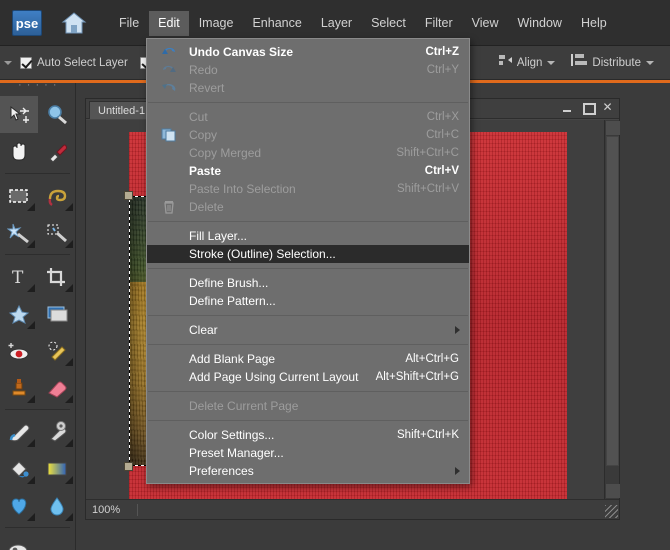  What do you see at coordinates (128, 466) in the screenshot?
I see `transform-handle-bottom-left` at bounding box center [128, 466].